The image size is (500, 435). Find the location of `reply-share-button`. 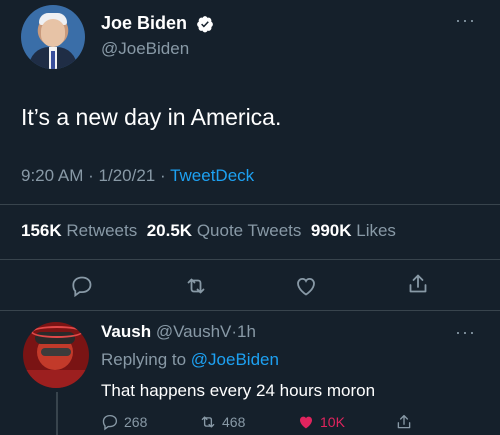

reply-share-button is located at coordinates (404, 422).